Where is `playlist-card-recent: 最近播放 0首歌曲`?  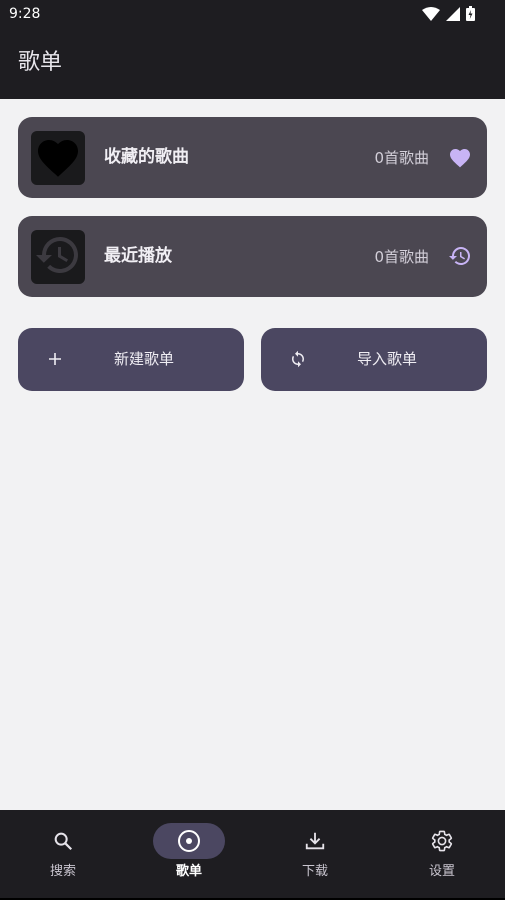 playlist-card-recent: 最近播放 0首歌曲 is located at coordinates (252, 256).